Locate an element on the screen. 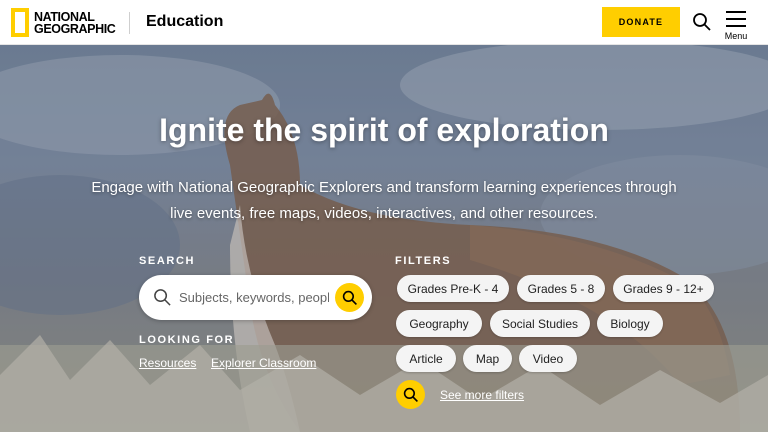  search-submit-button is located at coordinates (349, 297).